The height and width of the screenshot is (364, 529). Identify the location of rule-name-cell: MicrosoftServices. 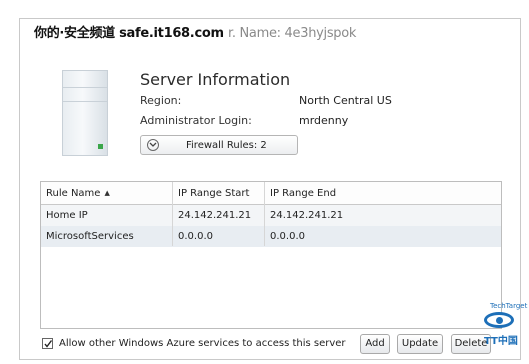
(90, 236).